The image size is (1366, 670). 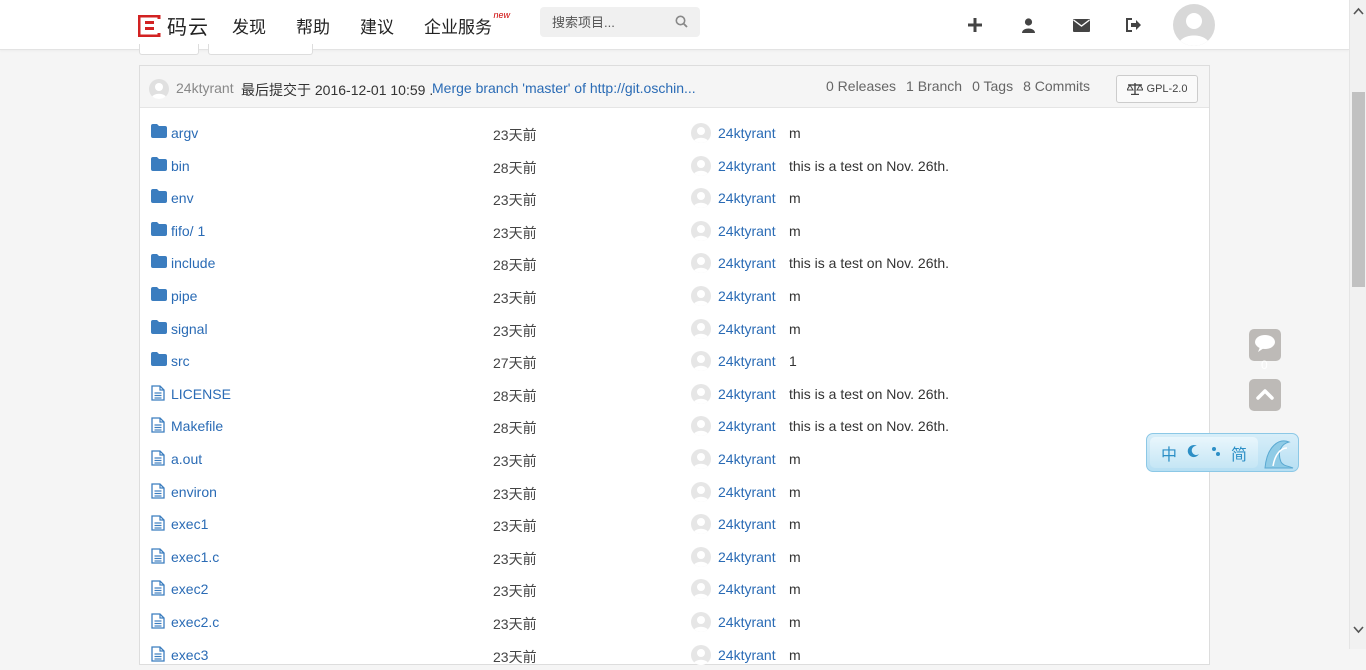 I want to click on mail-icon, so click(x=1081, y=25).